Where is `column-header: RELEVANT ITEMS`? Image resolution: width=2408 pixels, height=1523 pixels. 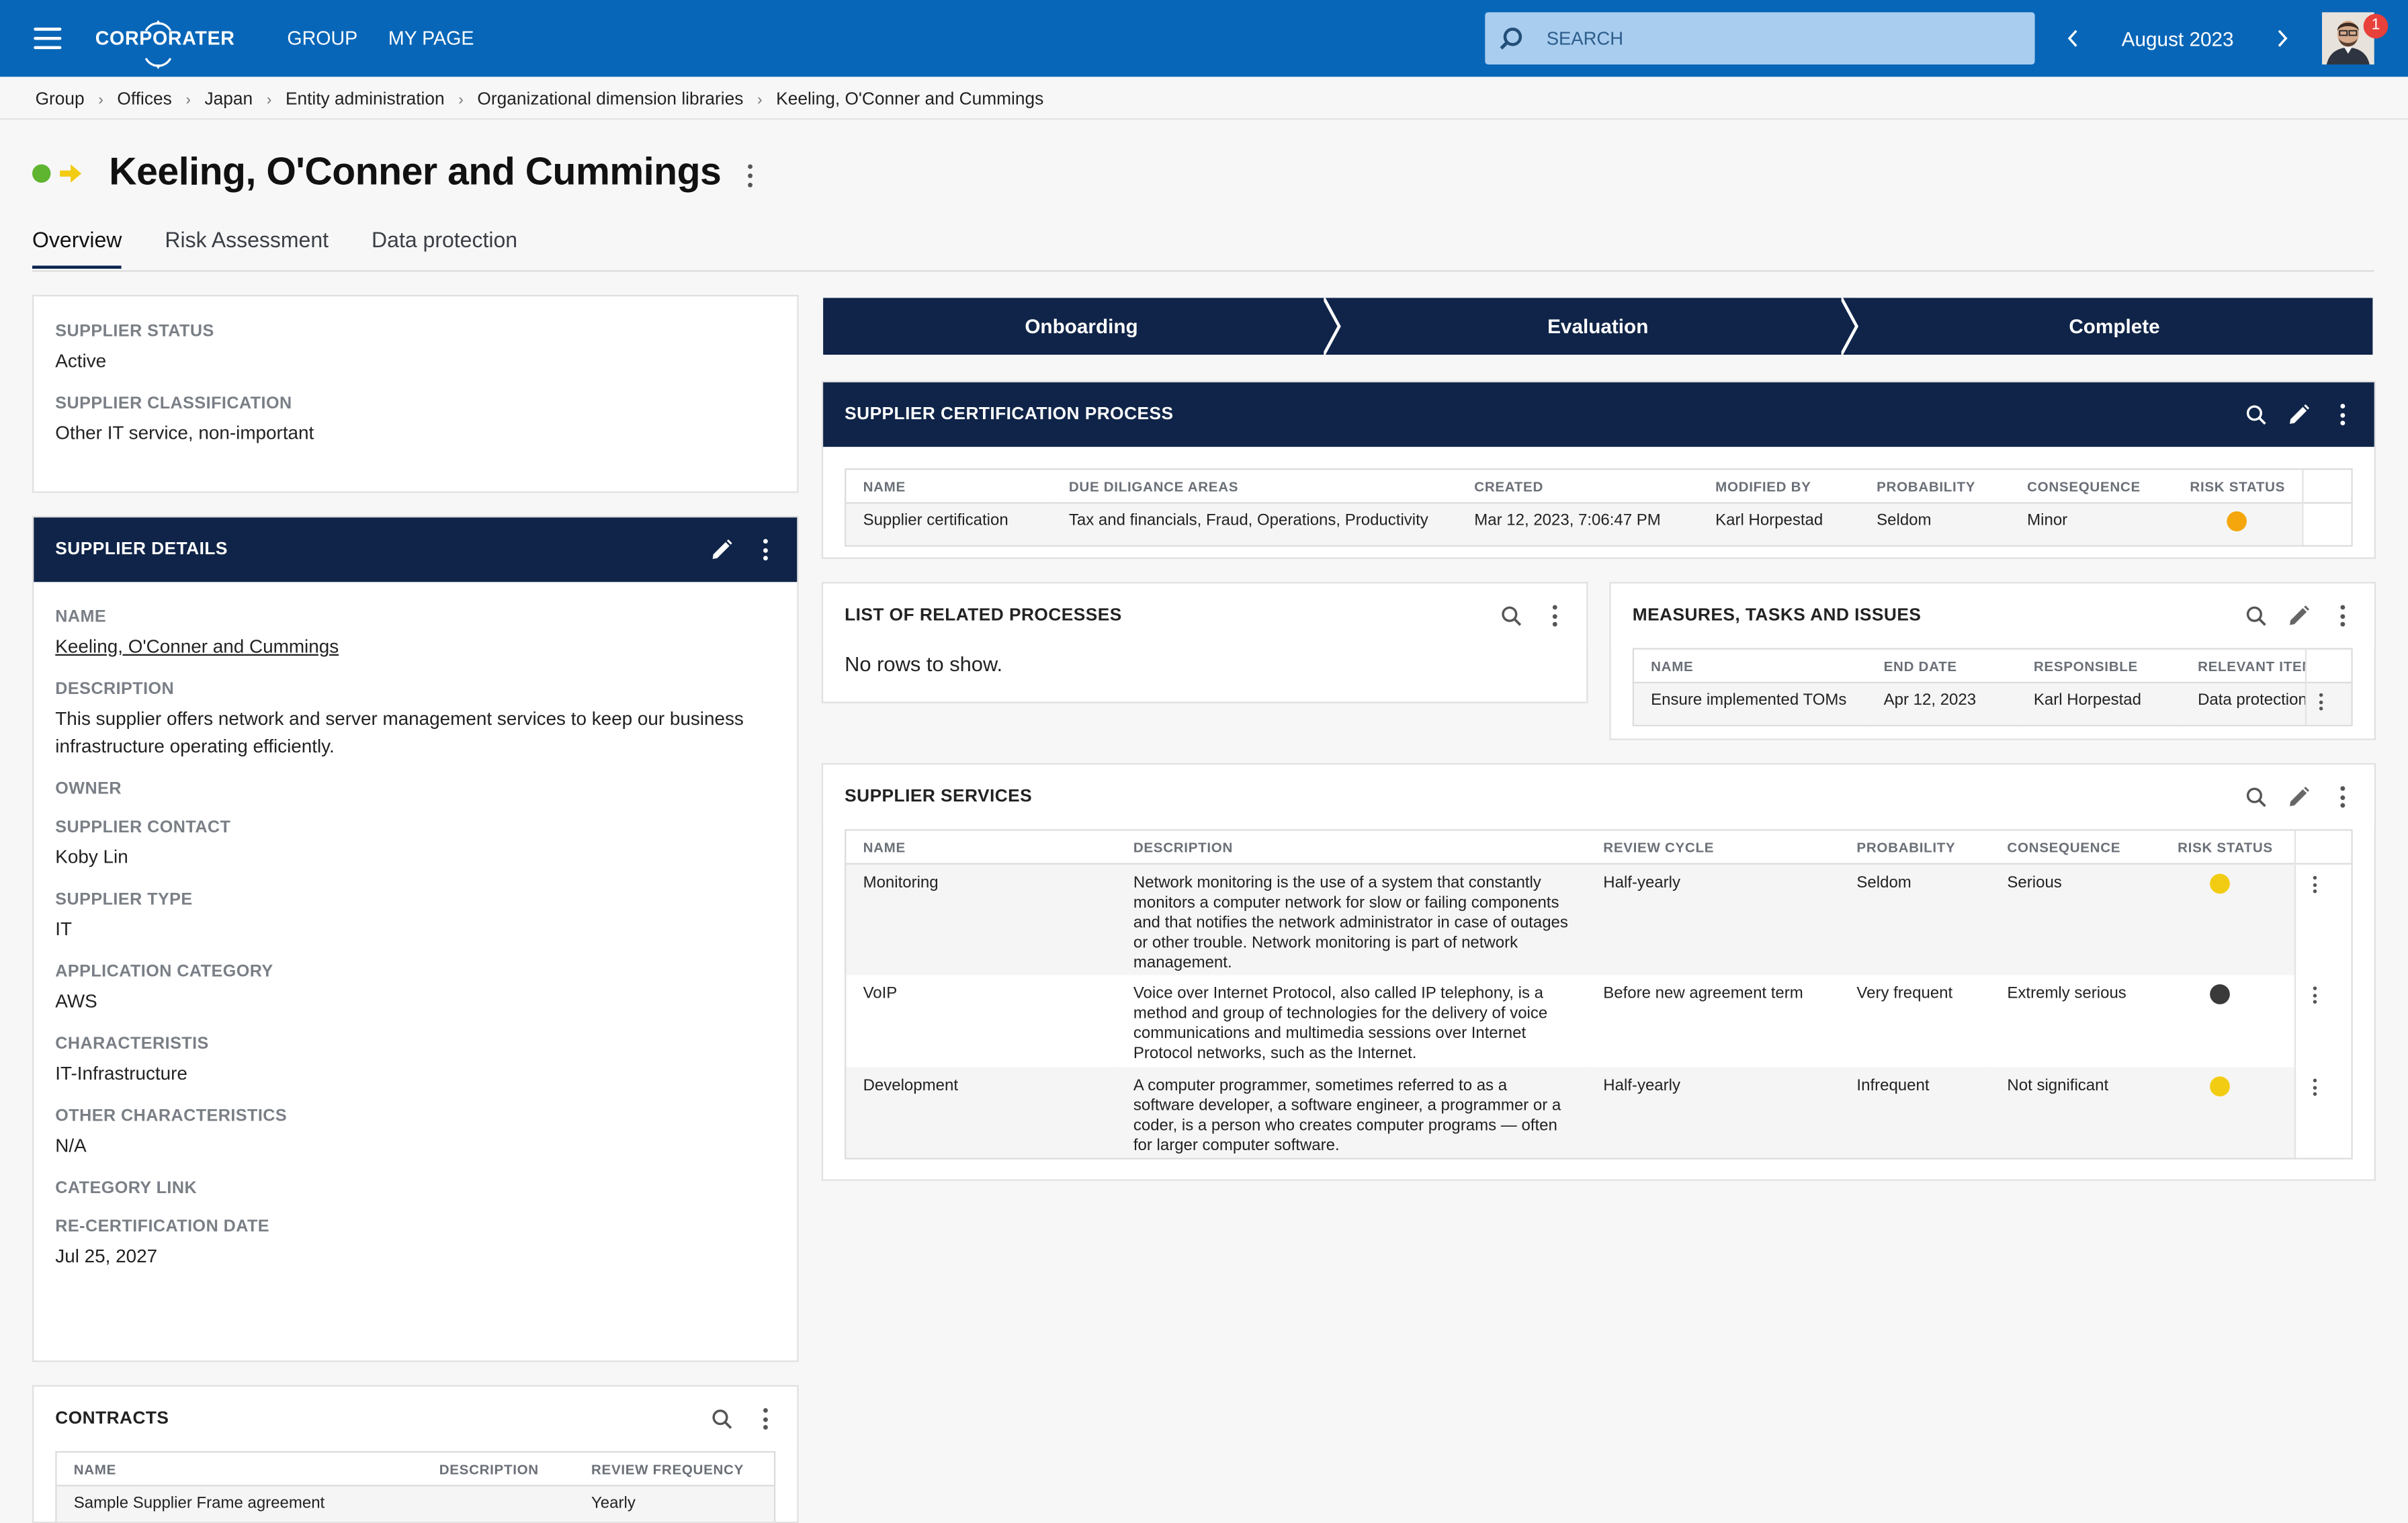
column-header: RELEVANT ITEMS is located at coordinates (2244, 666).